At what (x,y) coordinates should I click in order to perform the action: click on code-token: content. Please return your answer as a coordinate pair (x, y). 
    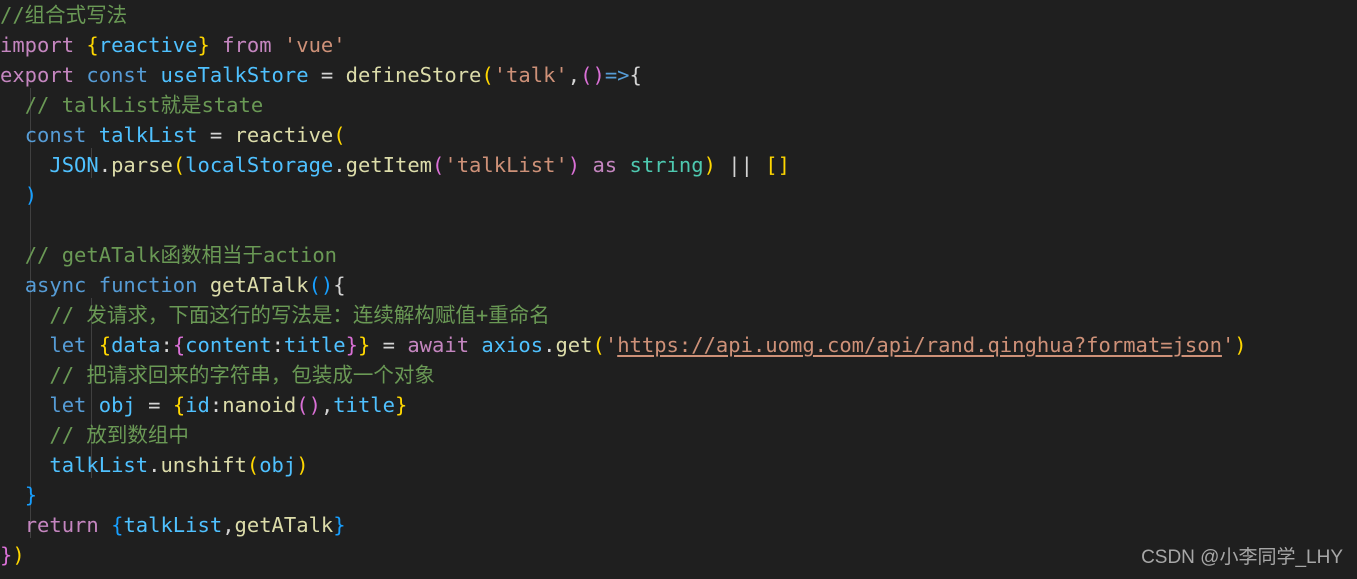
    Looking at the image, I should click on (228, 345).